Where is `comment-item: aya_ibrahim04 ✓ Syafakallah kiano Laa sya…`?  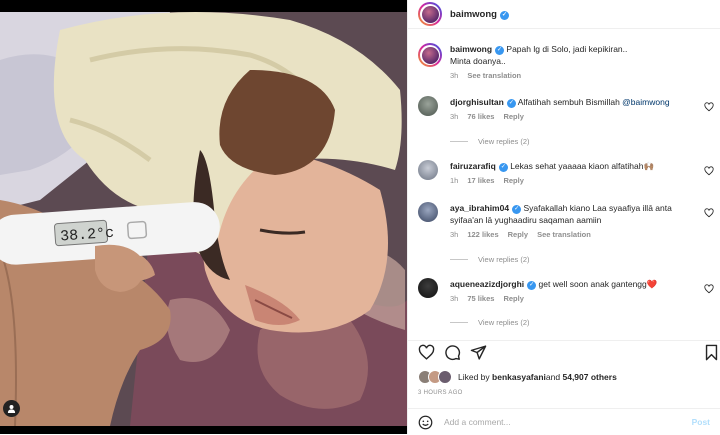
comment-item: aya_ibrahim04 ✓ Syafakallah kiano Laa sya… is located at coordinates (566, 221).